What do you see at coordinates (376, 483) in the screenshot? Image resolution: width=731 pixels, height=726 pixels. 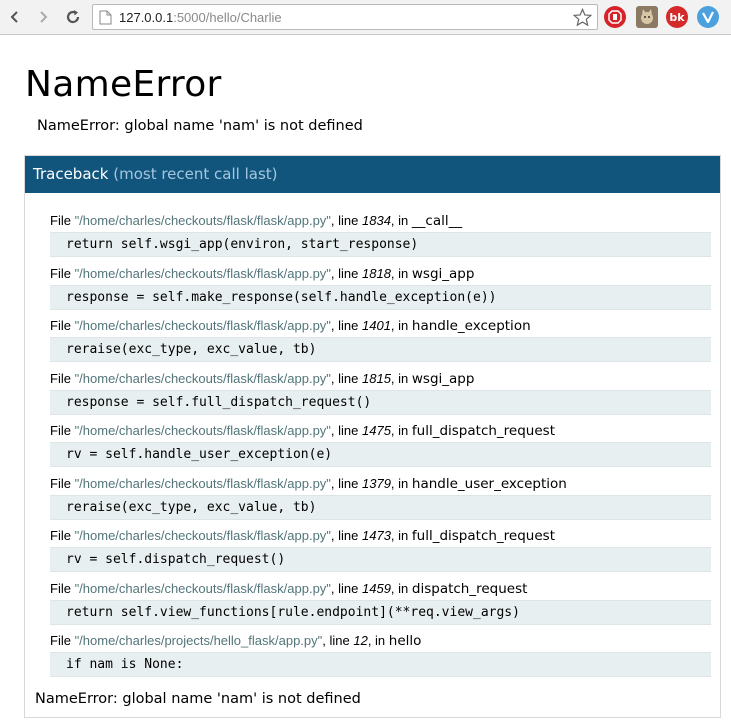 I see `frame-lineno: 1379` at bounding box center [376, 483].